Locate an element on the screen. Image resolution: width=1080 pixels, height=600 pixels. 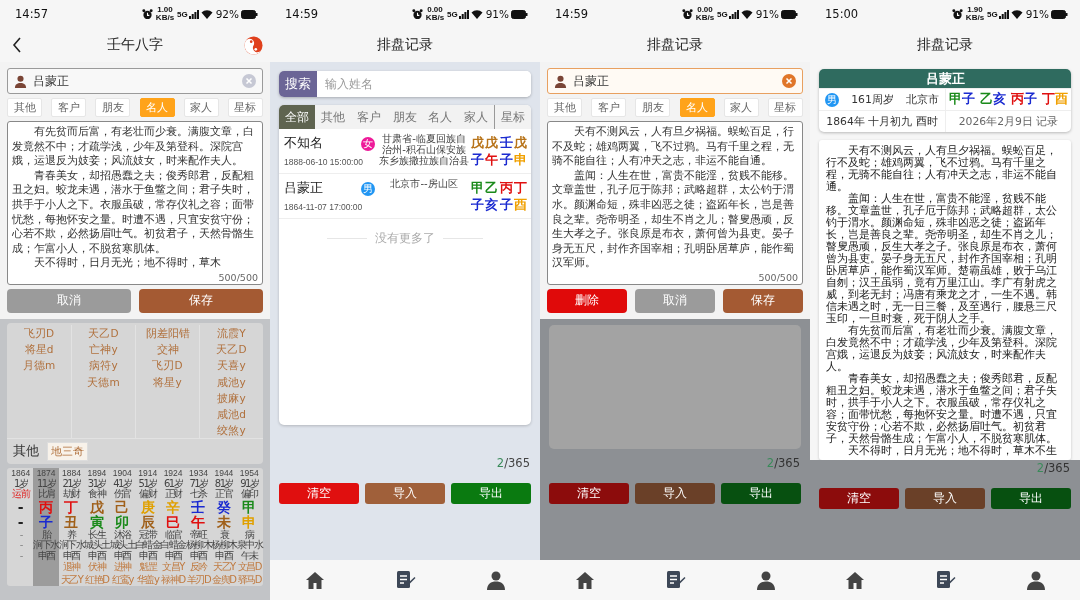
network-speed: 0.00 KB/s is located at coordinates (705, 14).